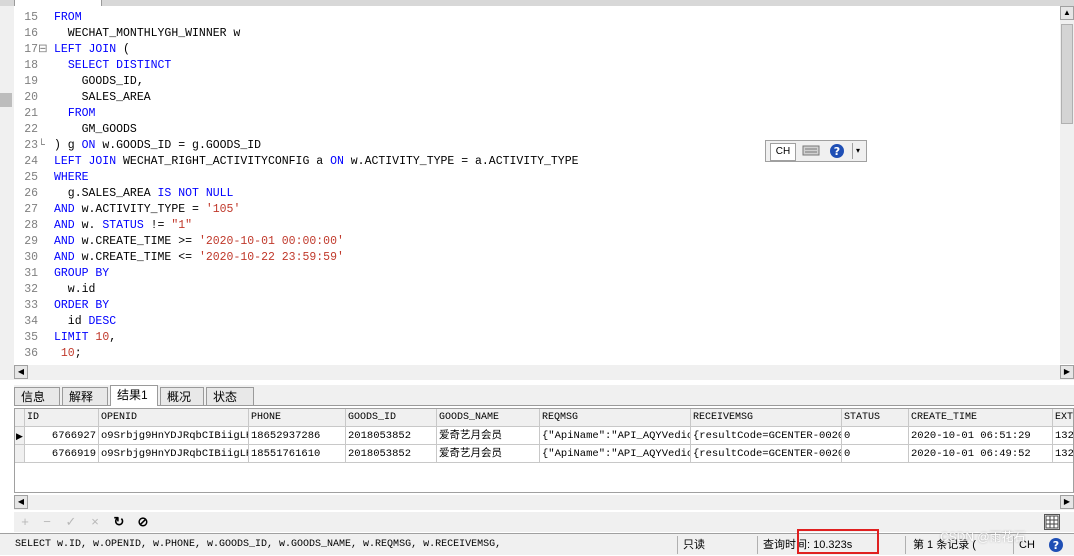 This screenshot has height=556, width=1074. What do you see at coordinates (20, 436) in the screenshot?
I see `row-selector: ▶` at bounding box center [20, 436].